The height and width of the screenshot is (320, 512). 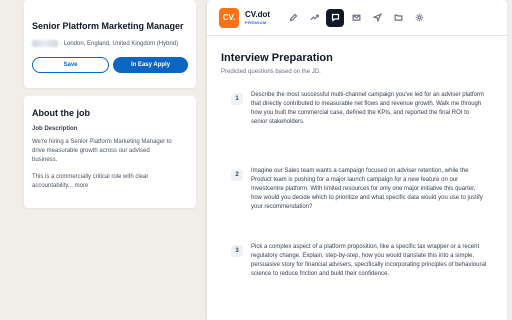 What do you see at coordinates (55, 129) in the screenshot?
I see `job-description-label: Job Description` at bounding box center [55, 129].